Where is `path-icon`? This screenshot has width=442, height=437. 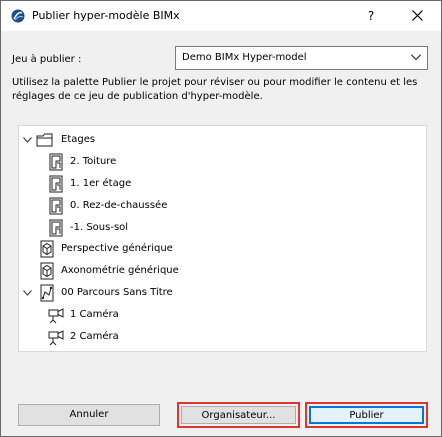 path-icon is located at coordinates (47, 293).